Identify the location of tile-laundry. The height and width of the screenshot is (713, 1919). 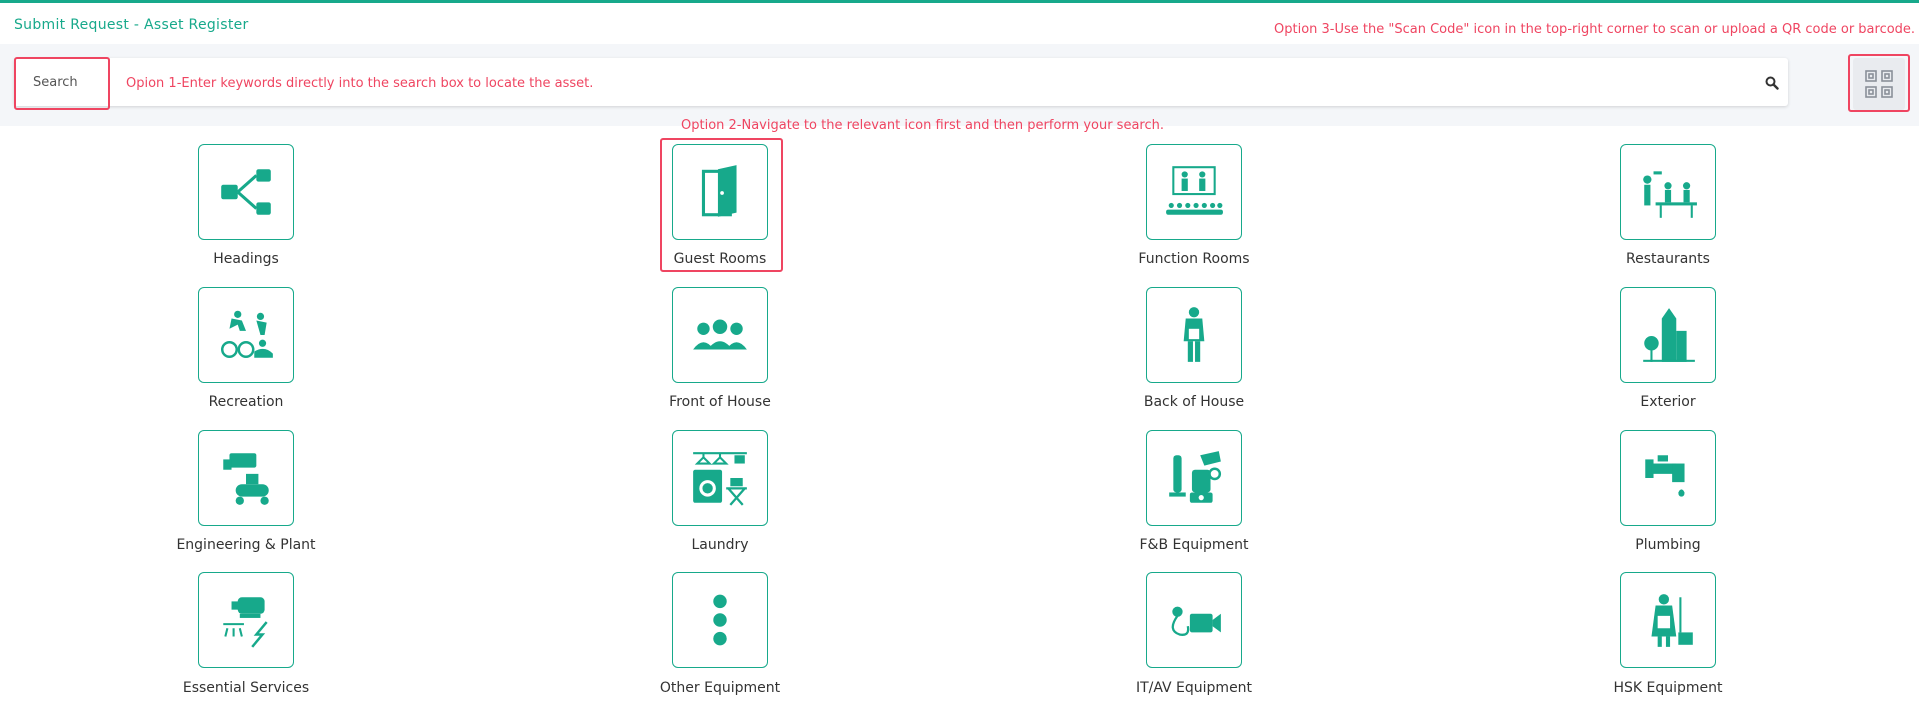
(720, 478).